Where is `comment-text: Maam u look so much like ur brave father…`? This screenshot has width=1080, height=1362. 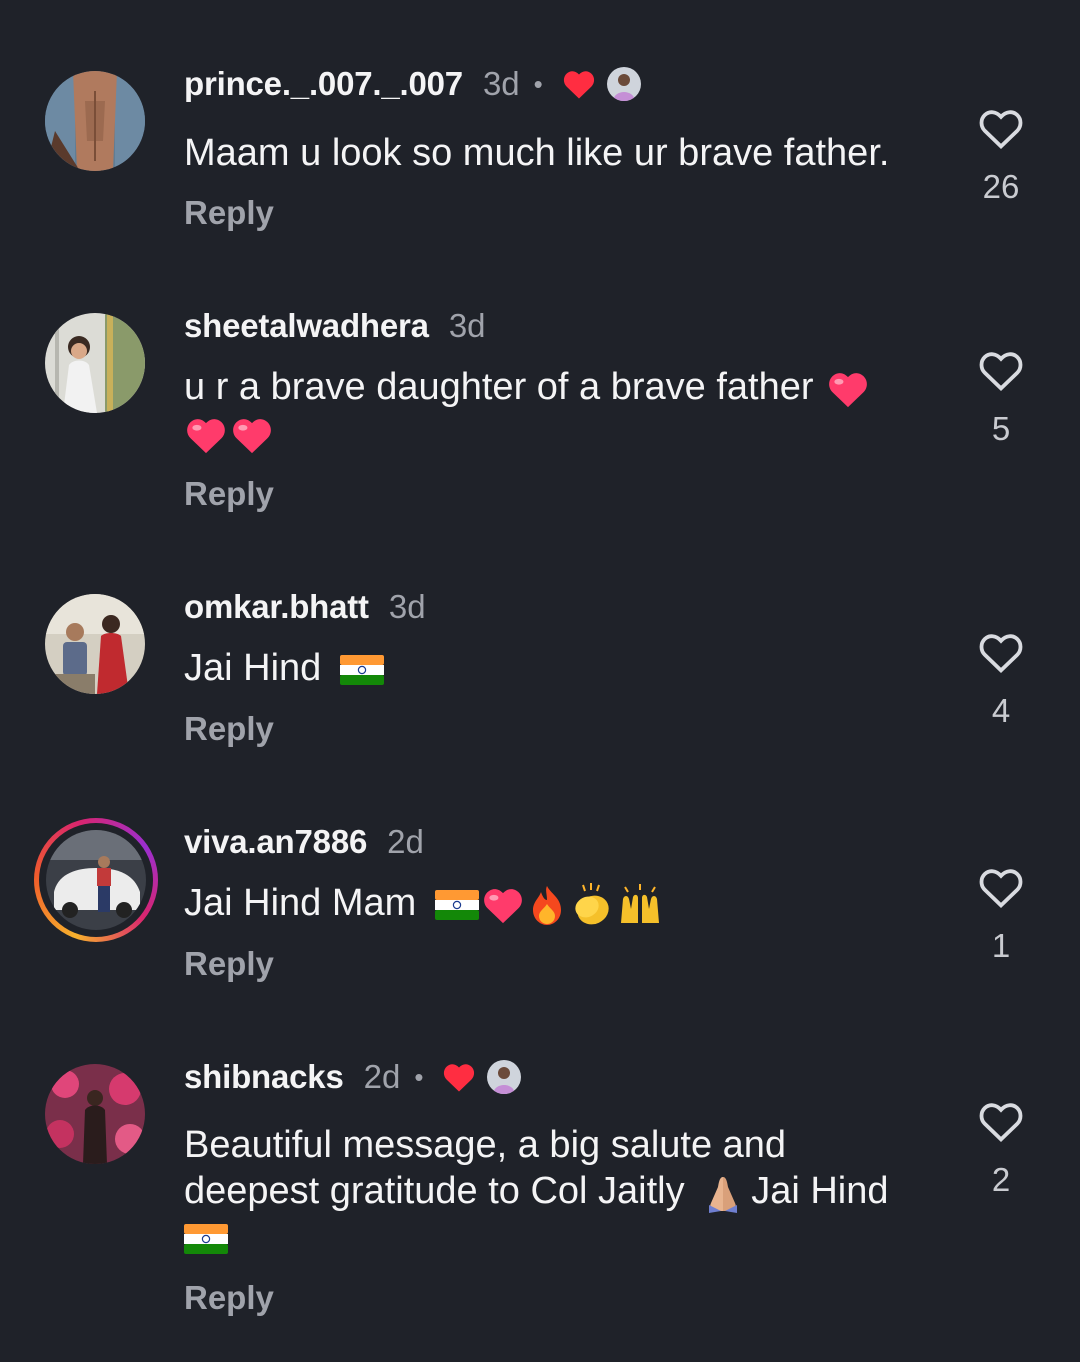
comment-text: Maam u look so much like ur brave father… is located at coordinates (537, 153).